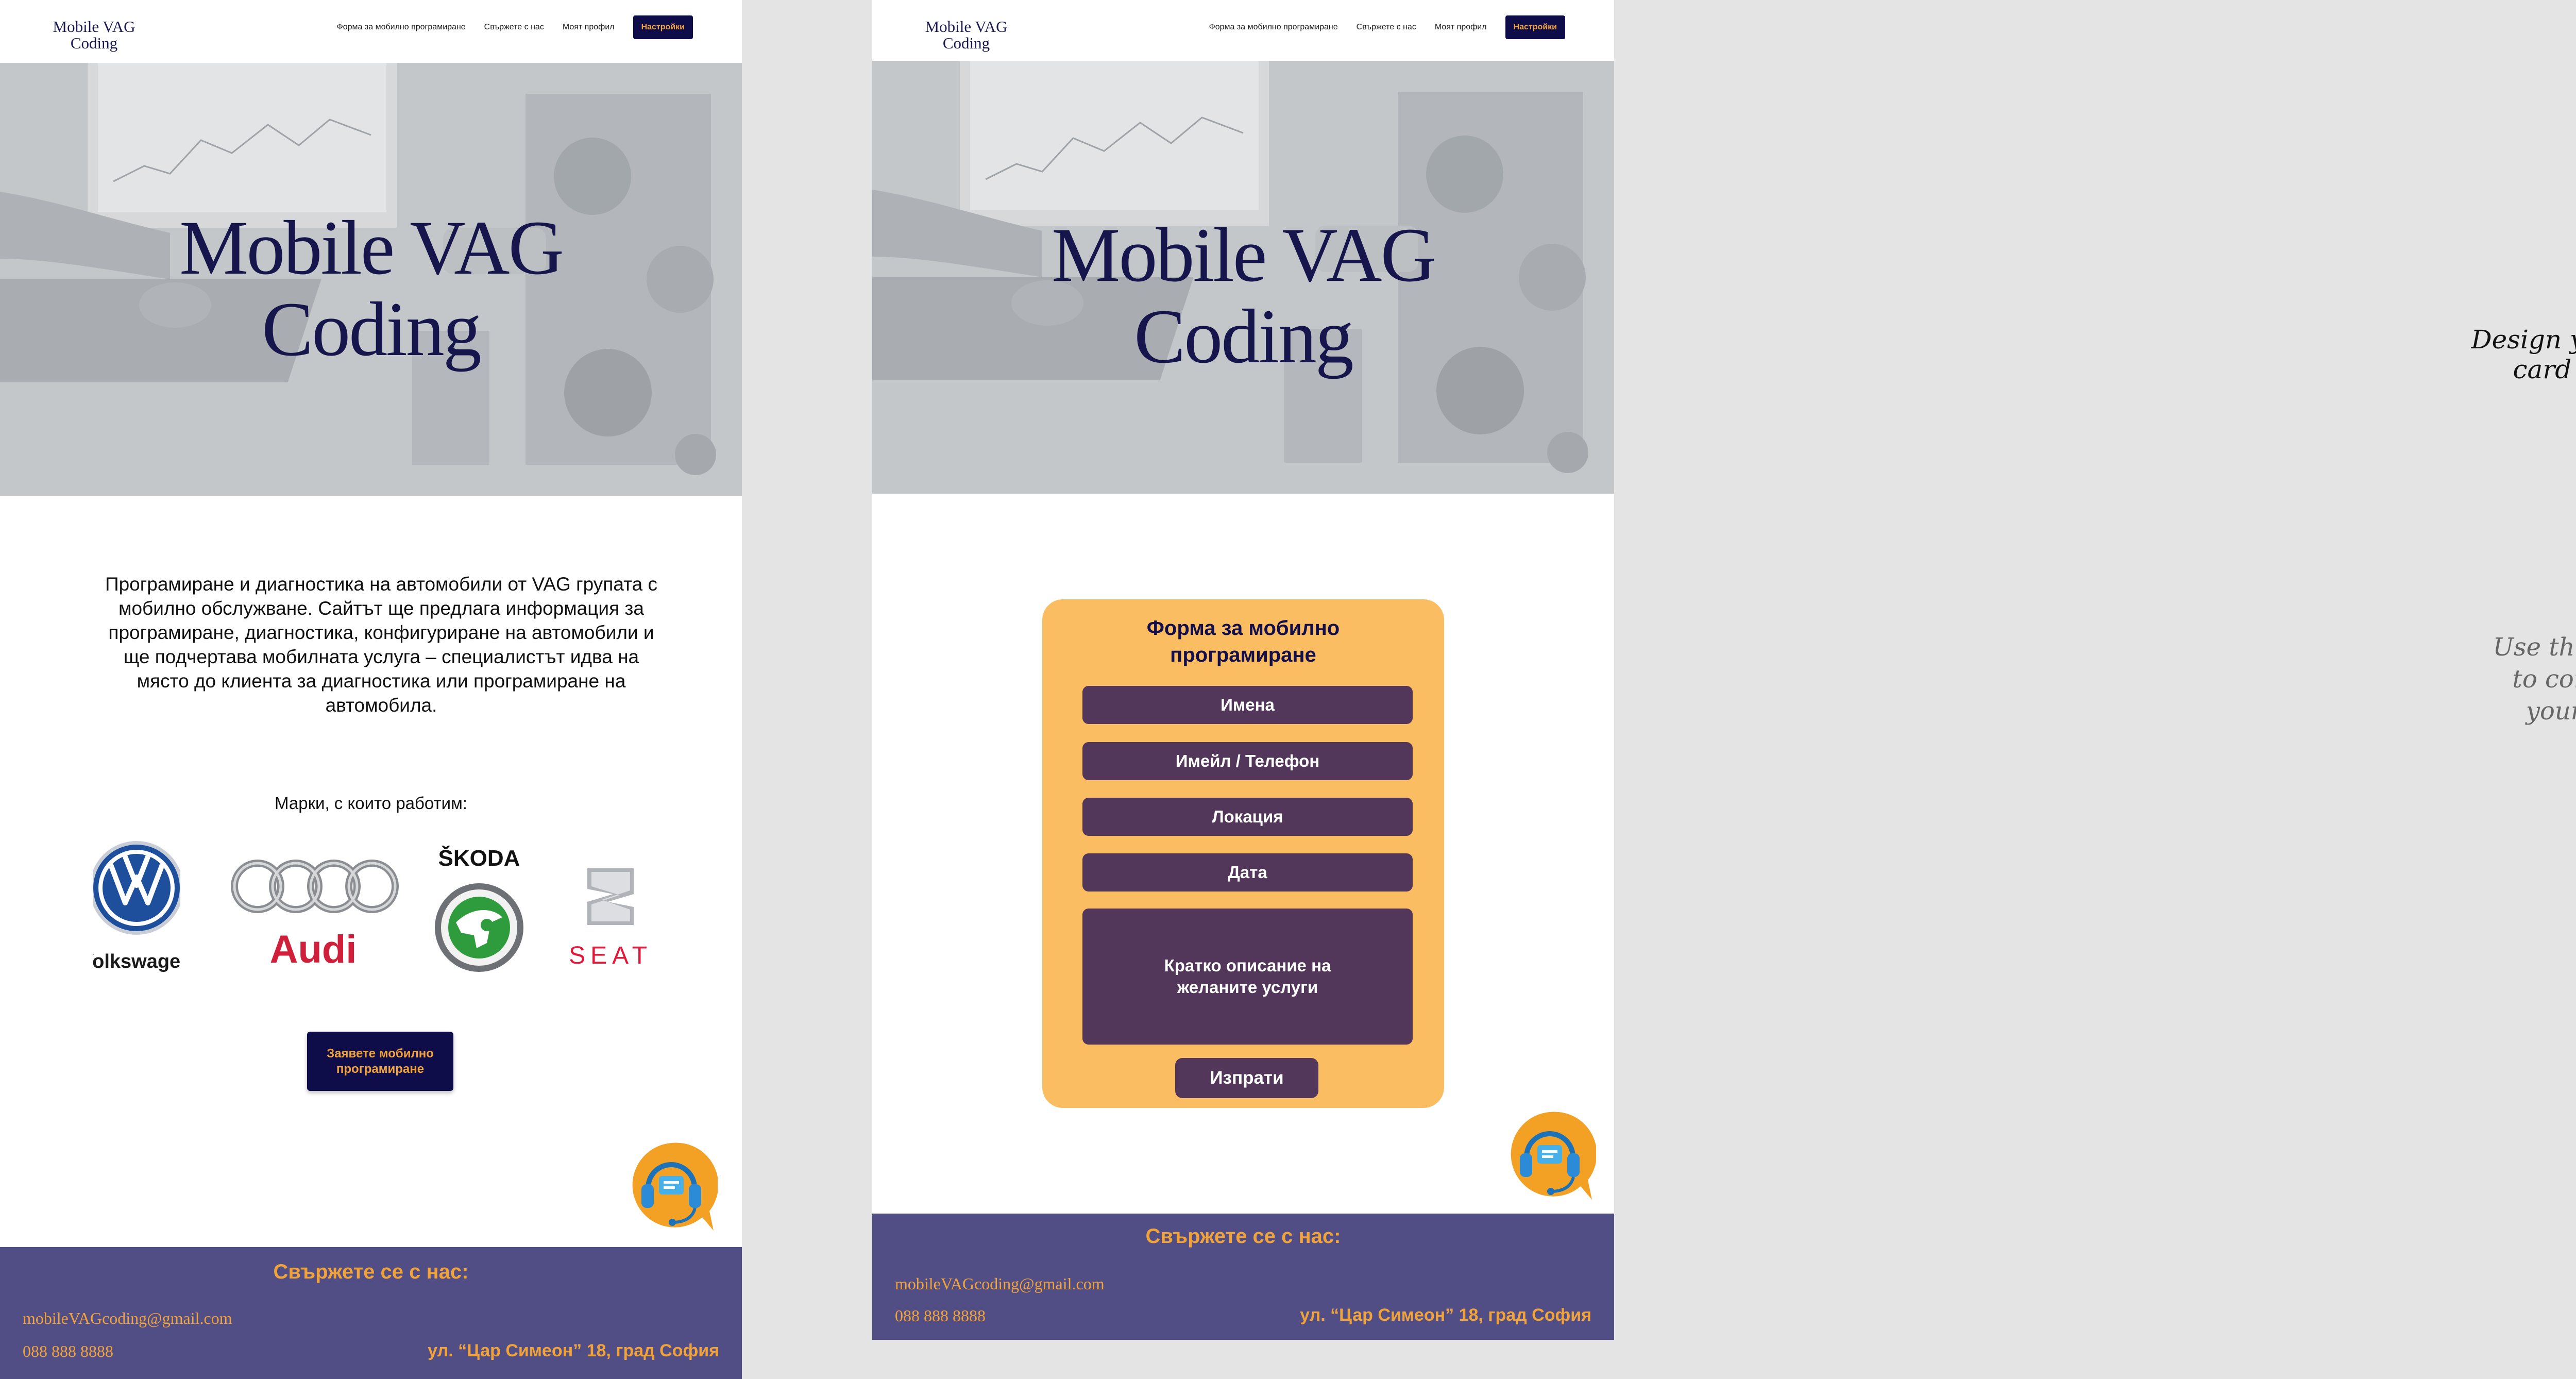 The width and height of the screenshot is (2576, 1379). Describe the element at coordinates (136, 961) in the screenshot. I see `volkswagen-logo-text: Volkswagen` at that location.